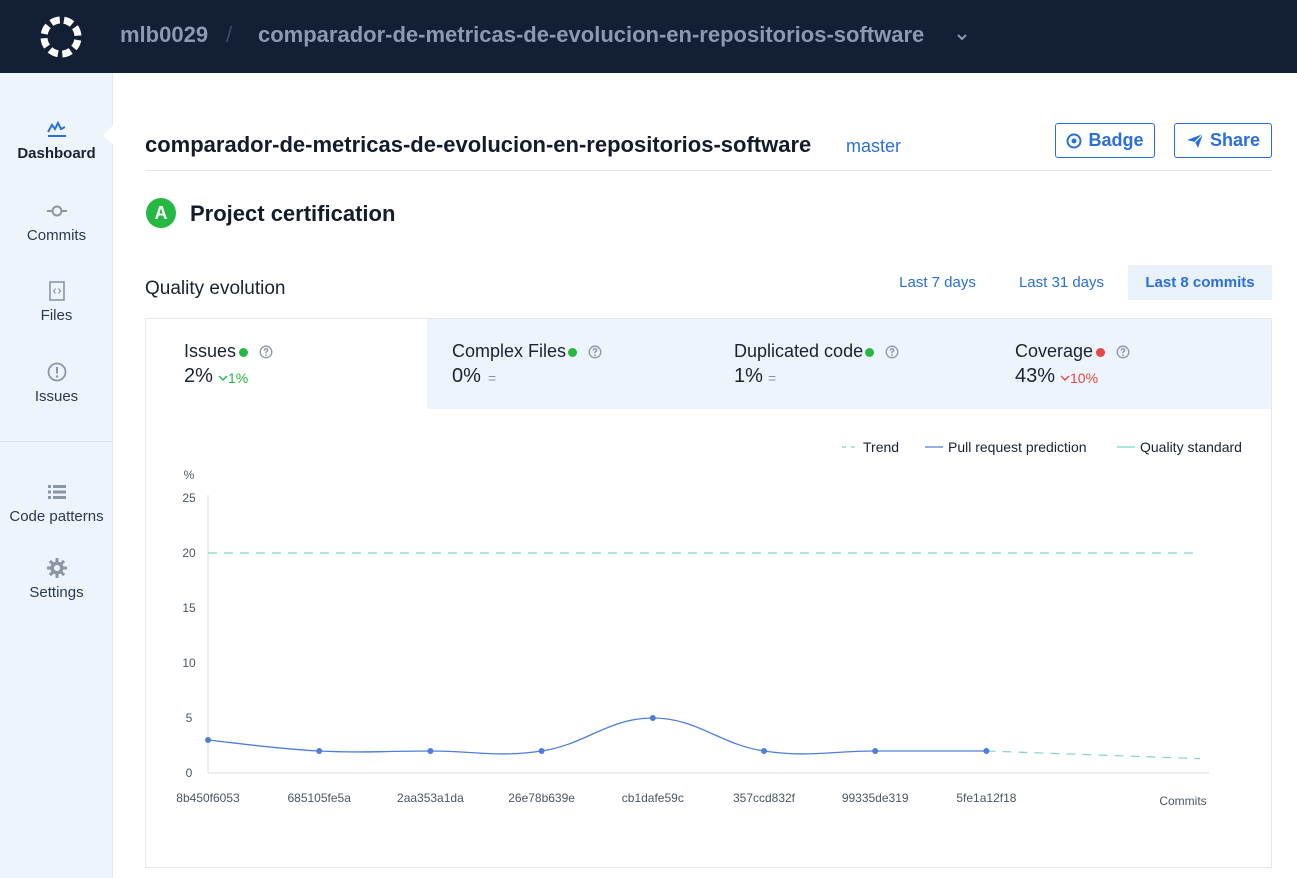 The height and width of the screenshot is (878, 1297). What do you see at coordinates (1191, 447) in the screenshot?
I see `legend-standard-label: Quality standard` at bounding box center [1191, 447].